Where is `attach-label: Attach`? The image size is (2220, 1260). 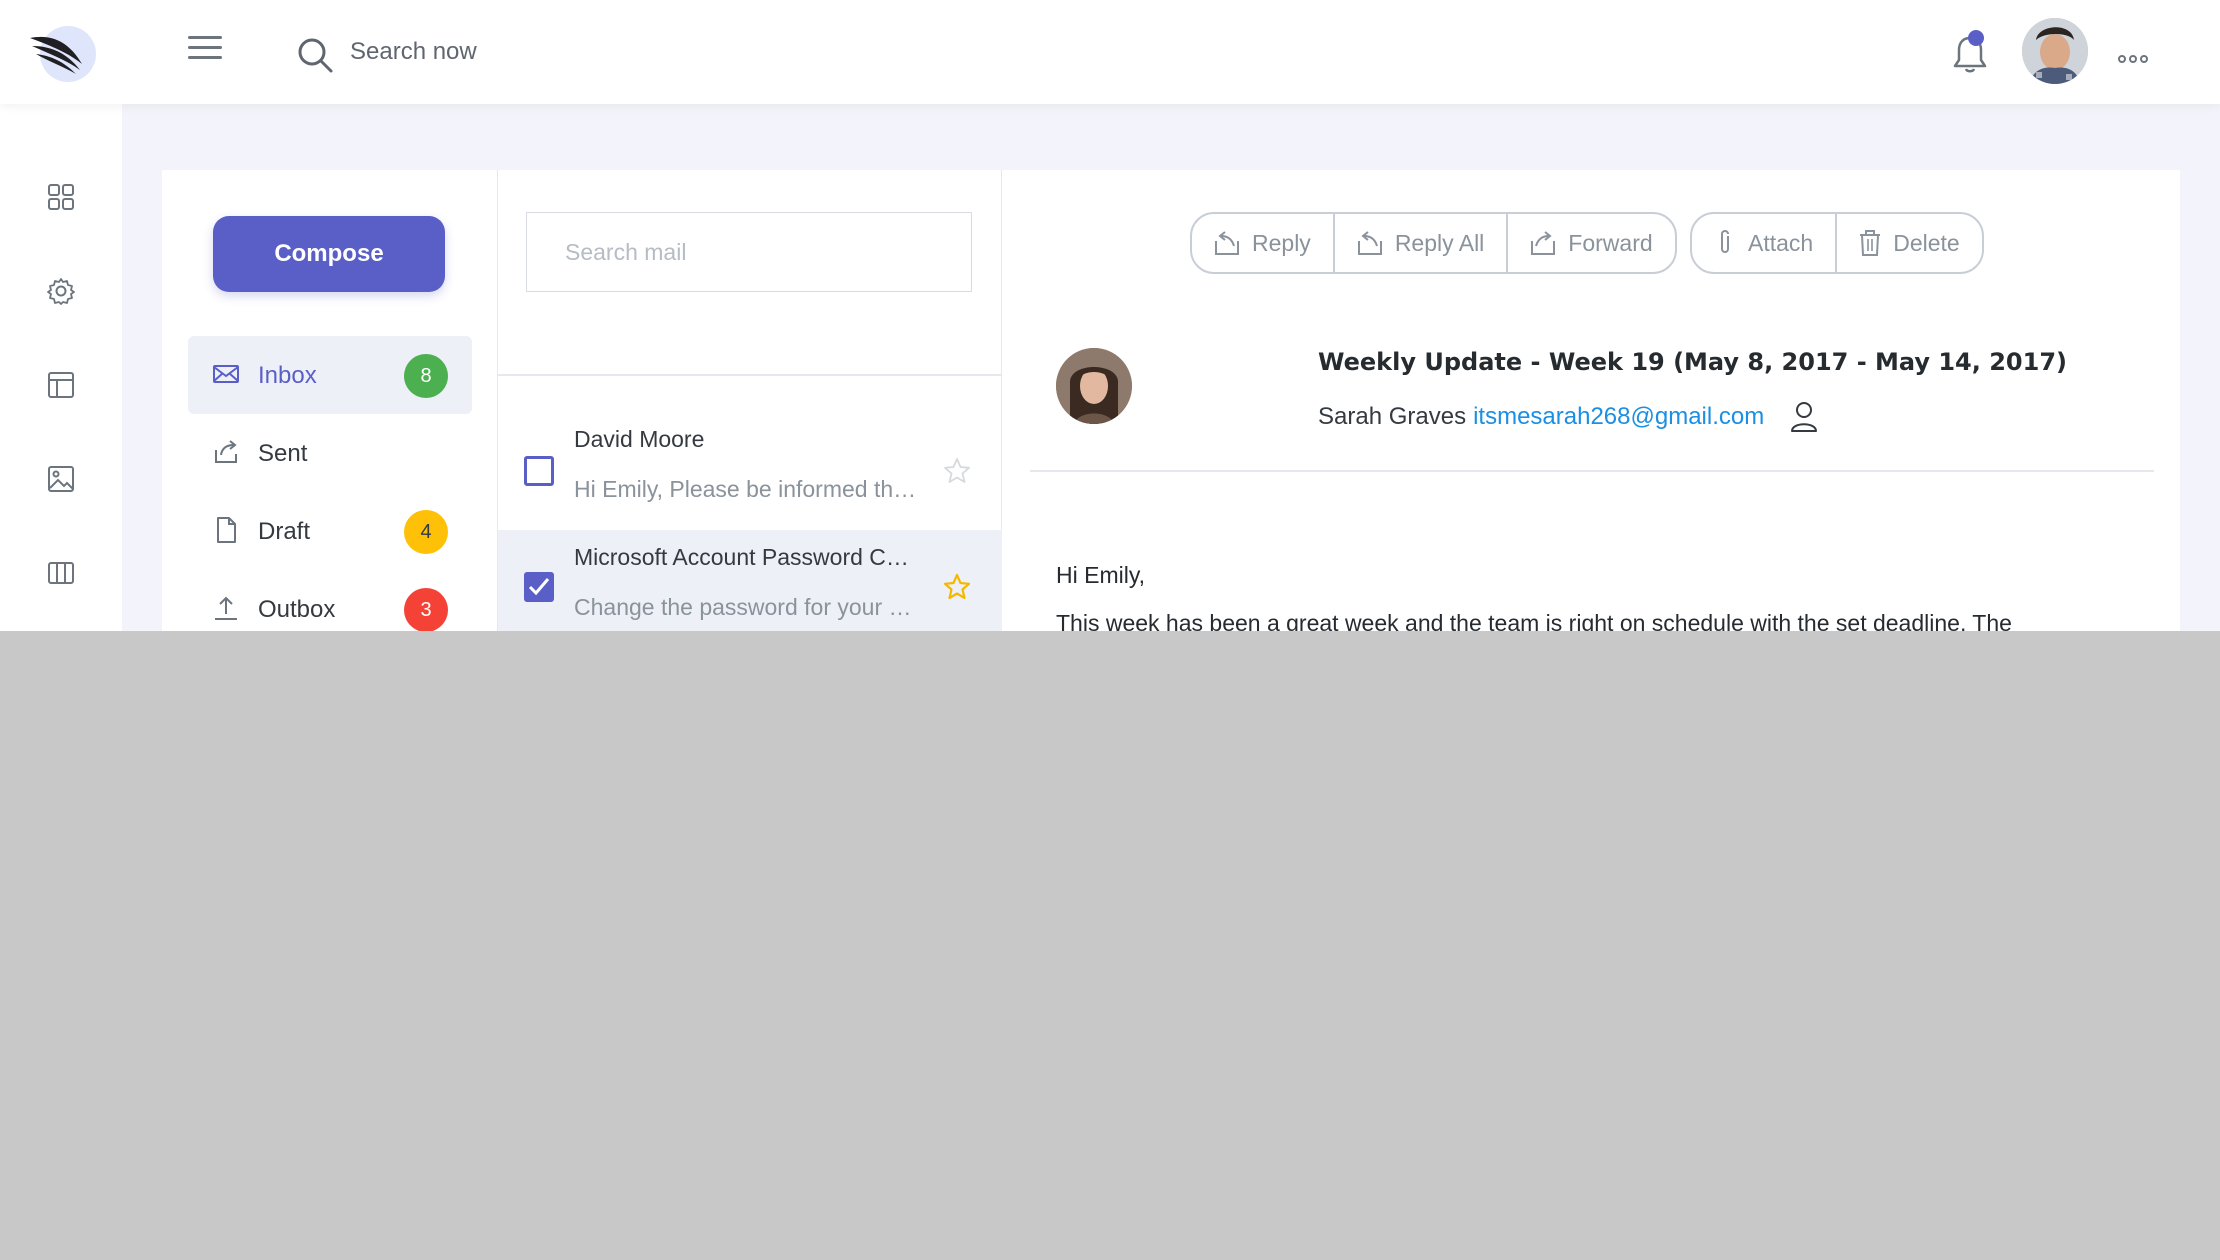
attach-label: Attach is located at coordinates (1781, 242).